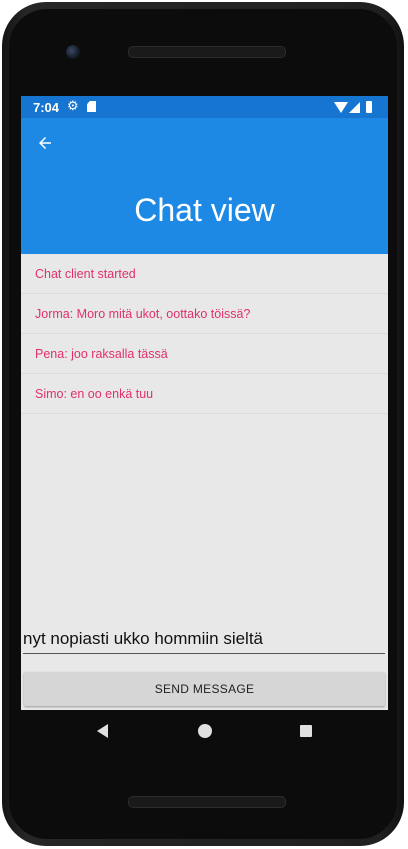 Image resolution: width=408 pixels, height=849 pixels. What do you see at coordinates (46, 107) in the screenshot?
I see `status-time: 7:04` at bounding box center [46, 107].